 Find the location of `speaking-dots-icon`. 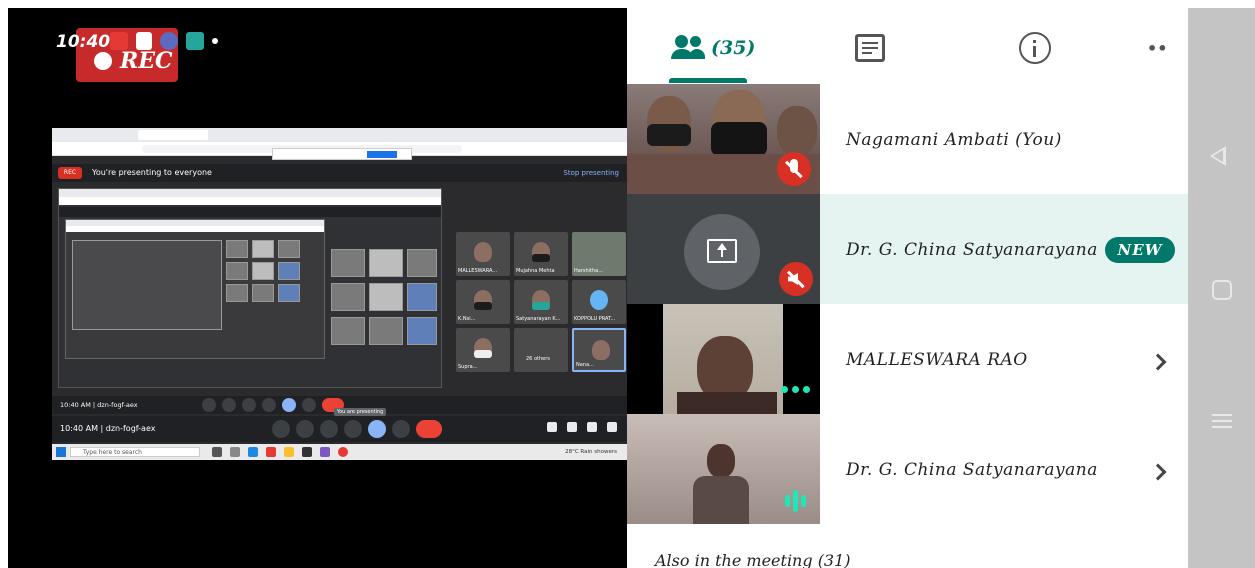

speaking-dots-icon is located at coordinates (795, 389).